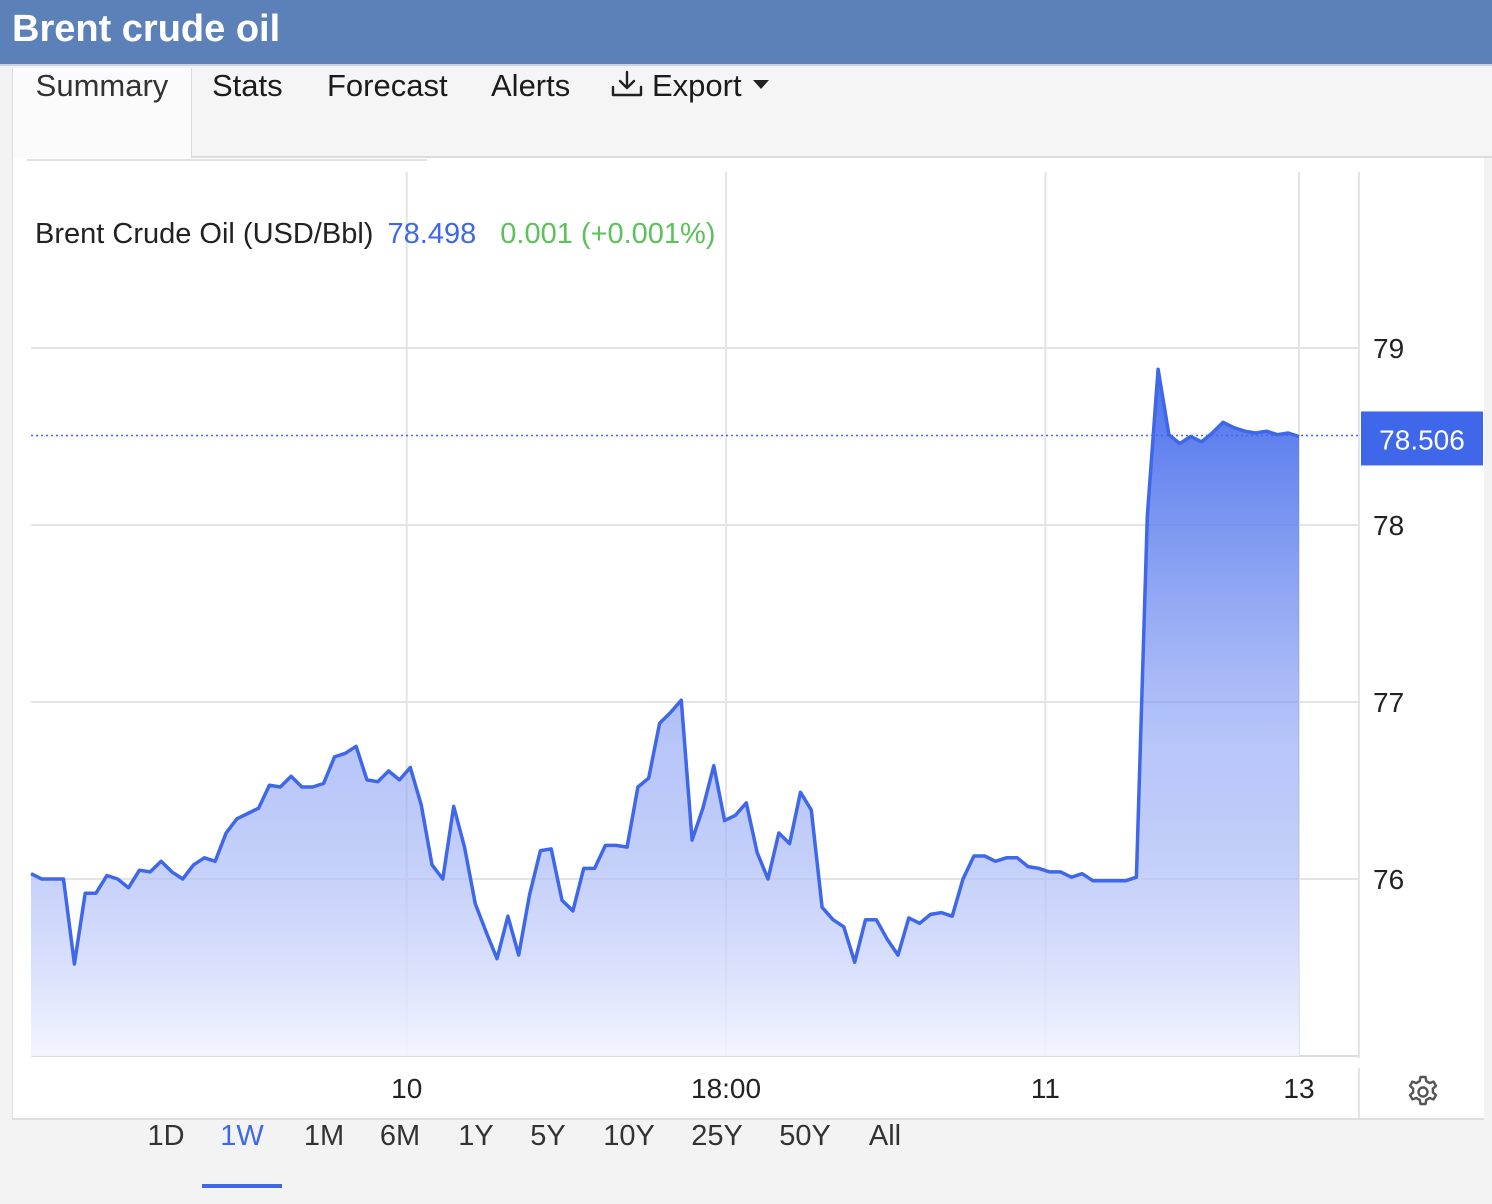 The width and height of the screenshot is (1492, 1204). What do you see at coordinates (1045, 1088) in the screenshot?
I see `x-tick-label-2: 11` at bounding box center [1045, 1088].